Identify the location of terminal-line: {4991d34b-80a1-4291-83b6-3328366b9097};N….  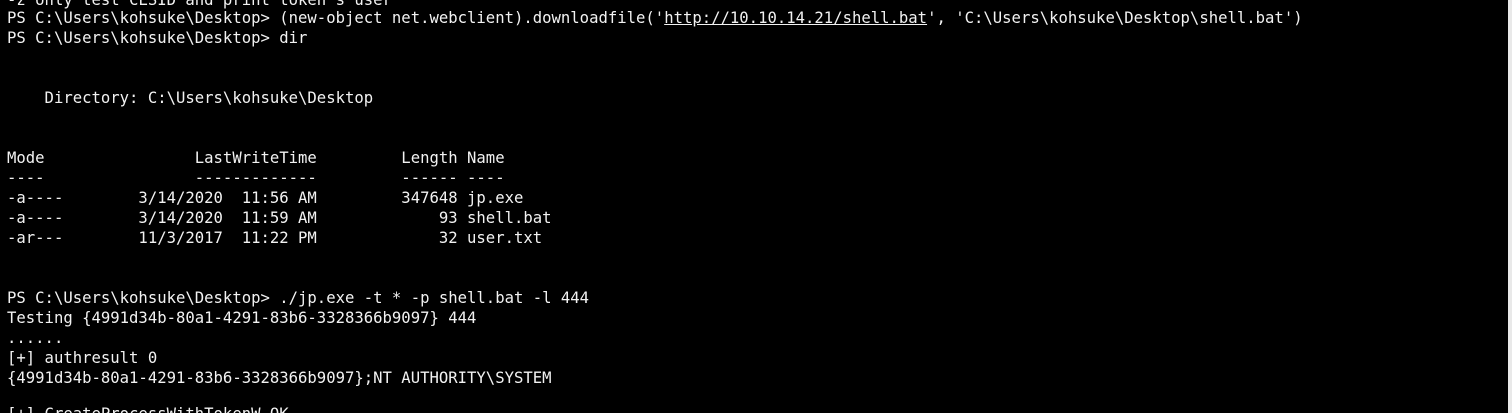
(279, 378).